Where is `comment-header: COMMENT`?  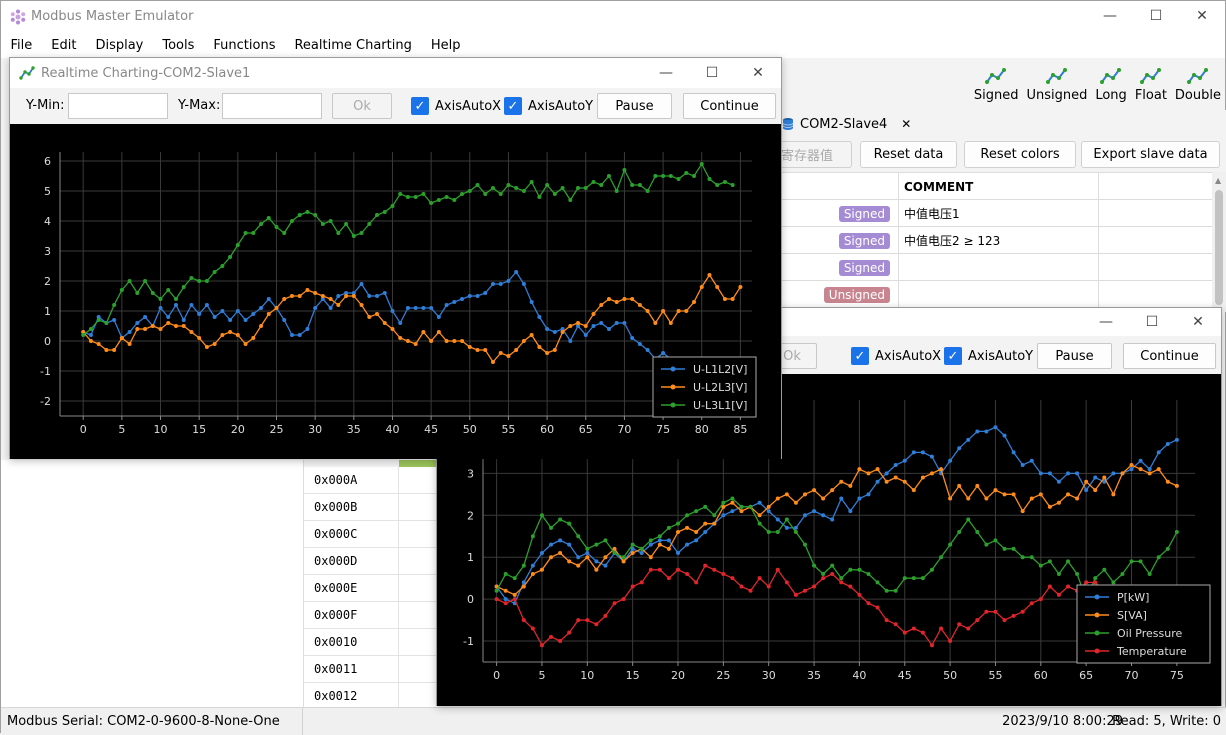 comment-header: COMMENT is located at coordinates (999, 186).